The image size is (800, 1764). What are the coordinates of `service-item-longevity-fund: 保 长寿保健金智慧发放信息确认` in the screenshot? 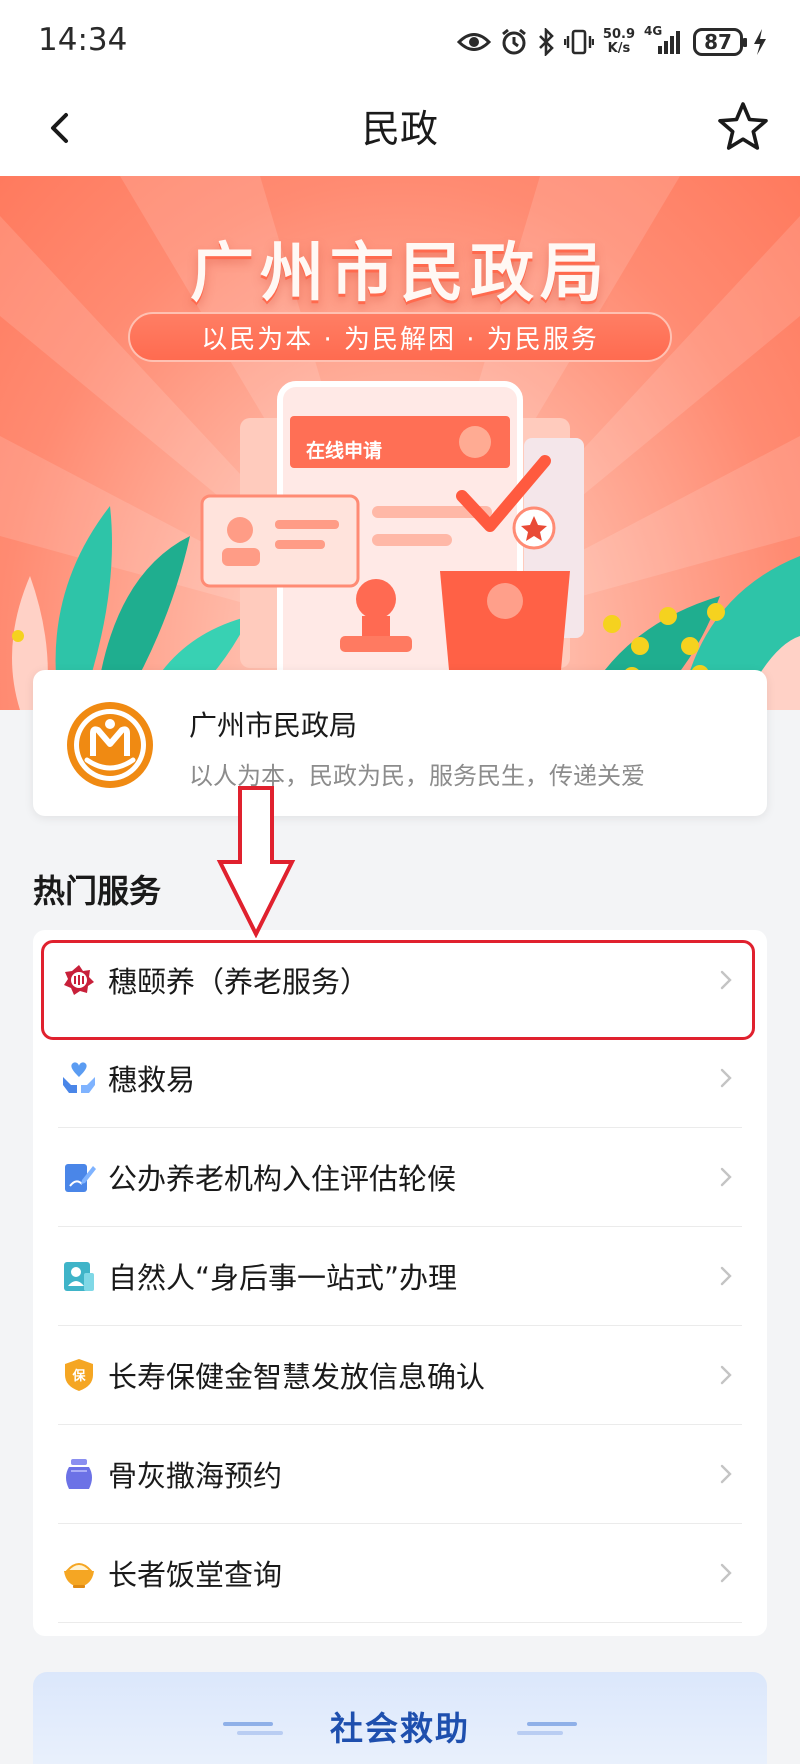 It's located at (400, 1375).